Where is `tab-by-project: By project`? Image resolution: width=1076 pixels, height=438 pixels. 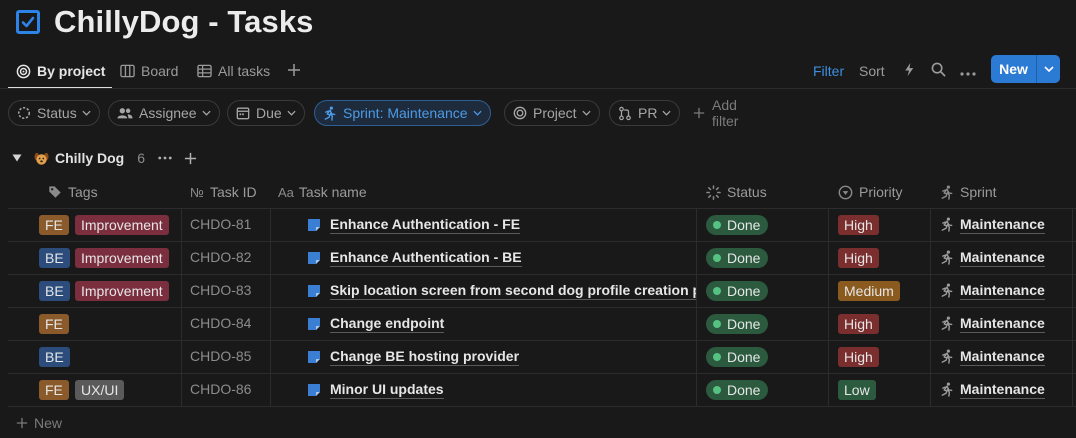
tab-by-project: By project is located at coordinates (60, 71).